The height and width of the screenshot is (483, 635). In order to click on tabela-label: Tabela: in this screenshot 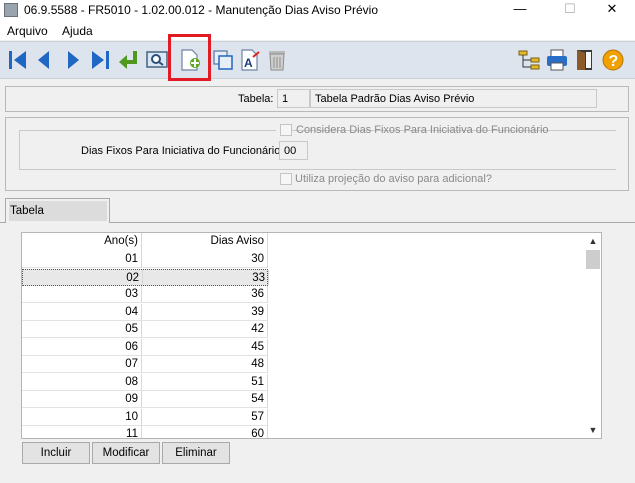, I will do `click(256, 99)`.